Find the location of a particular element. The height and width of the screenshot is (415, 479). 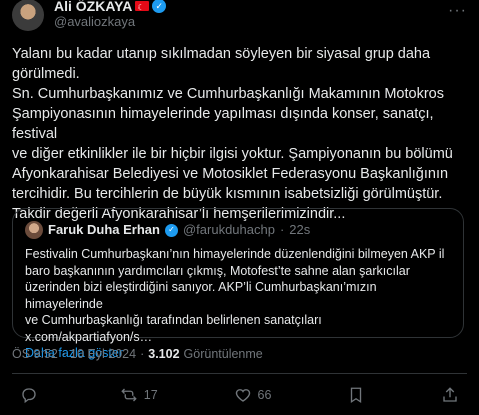

author-handle: @avaliozkaya is located at coordinates (110, 22).